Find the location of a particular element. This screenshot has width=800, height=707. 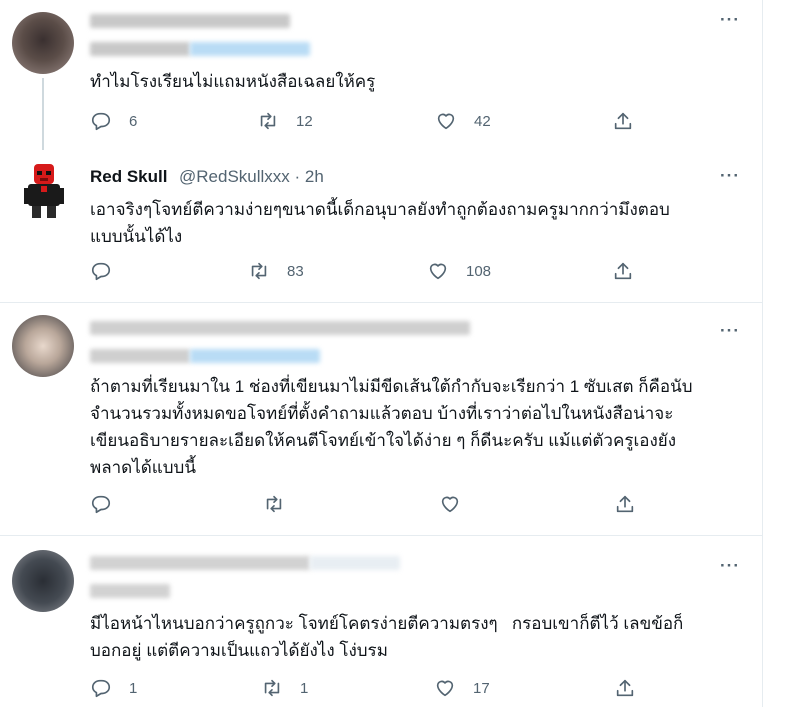

retweet-button is located at coordinates (274, 504).